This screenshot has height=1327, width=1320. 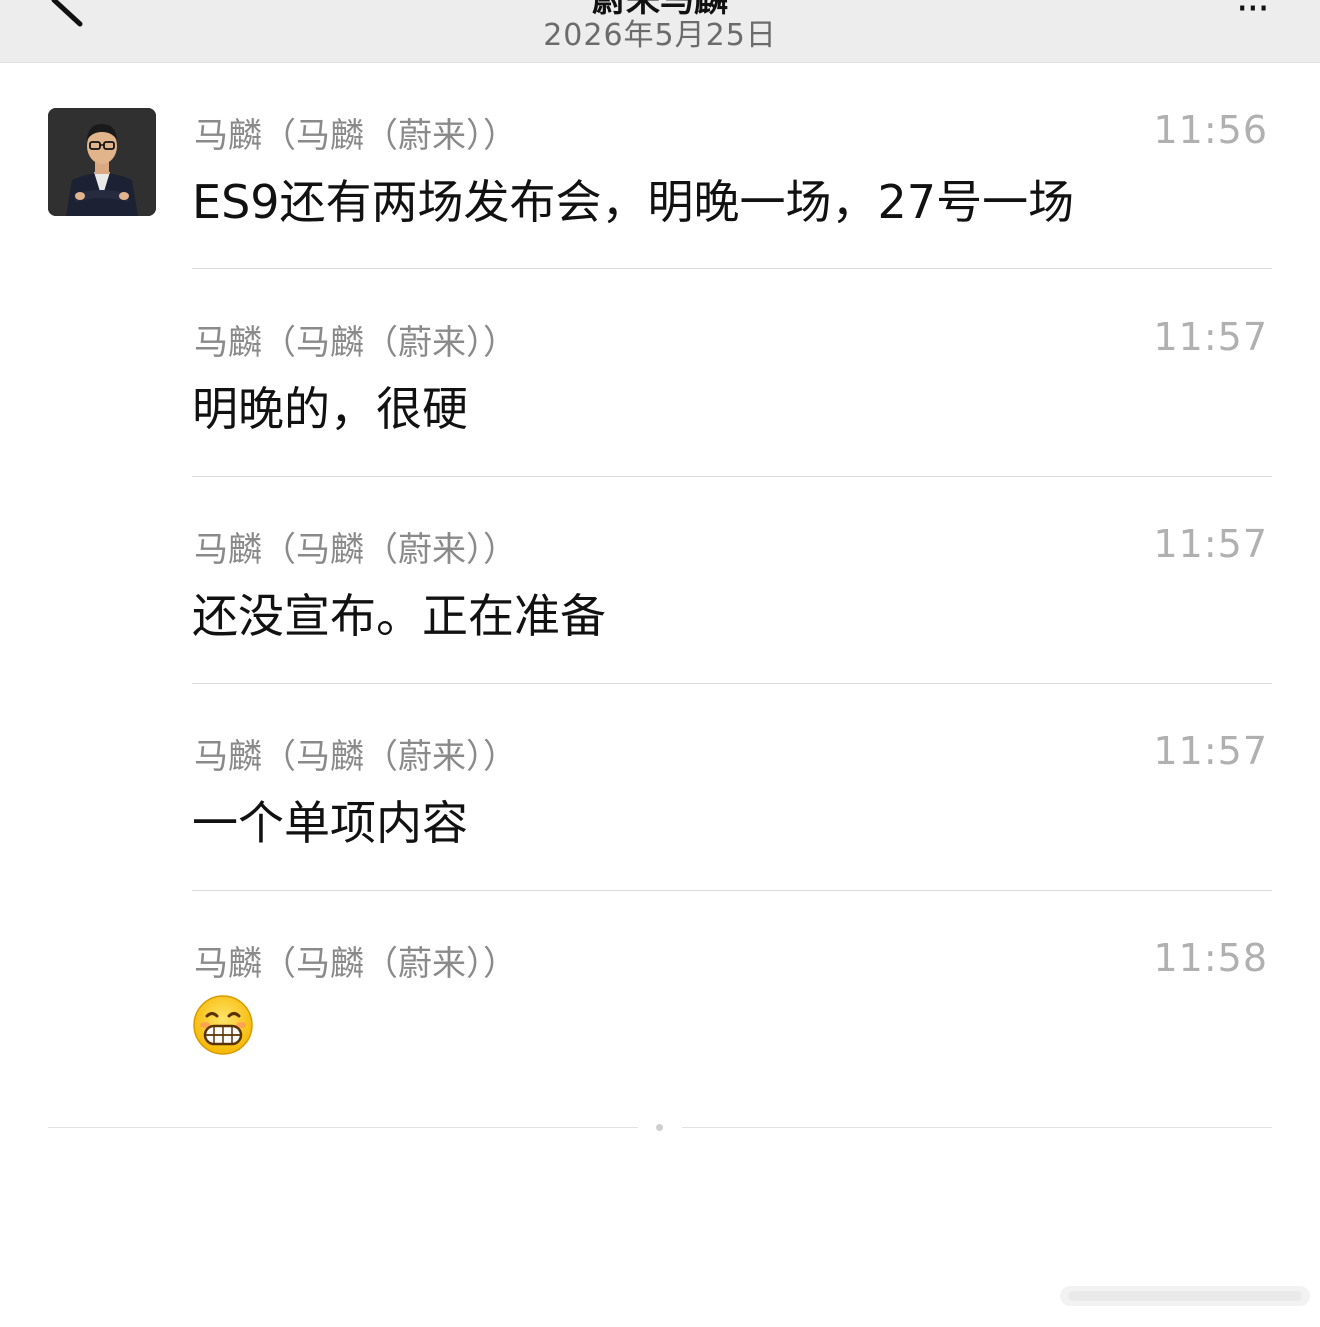 I want to click on message-item: 马麟（马麟（蔚来）） 11:56 ES9还有两场发布会，明晚一场，27号一场, so click(x=732, y=168).